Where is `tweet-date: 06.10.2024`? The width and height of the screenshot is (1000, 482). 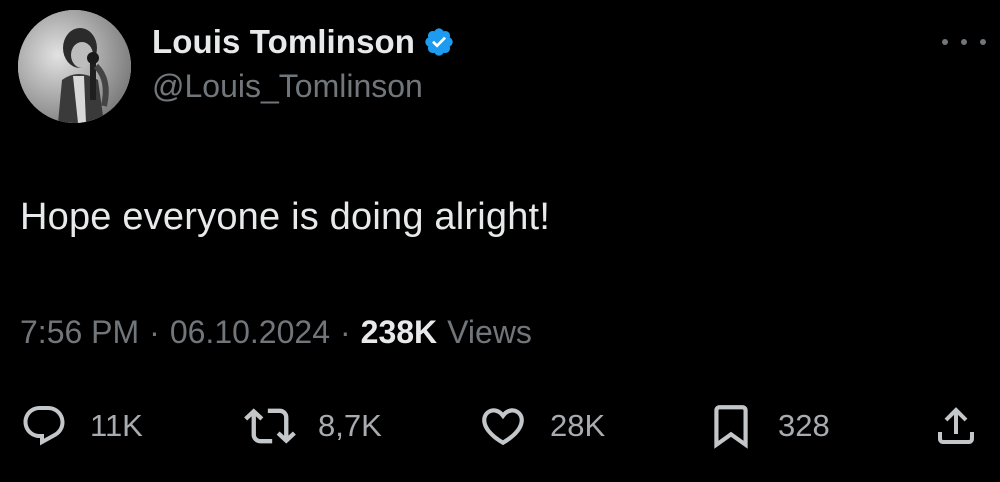 tweet-date: 06.10.2024 is located at coordinates (250, 332).